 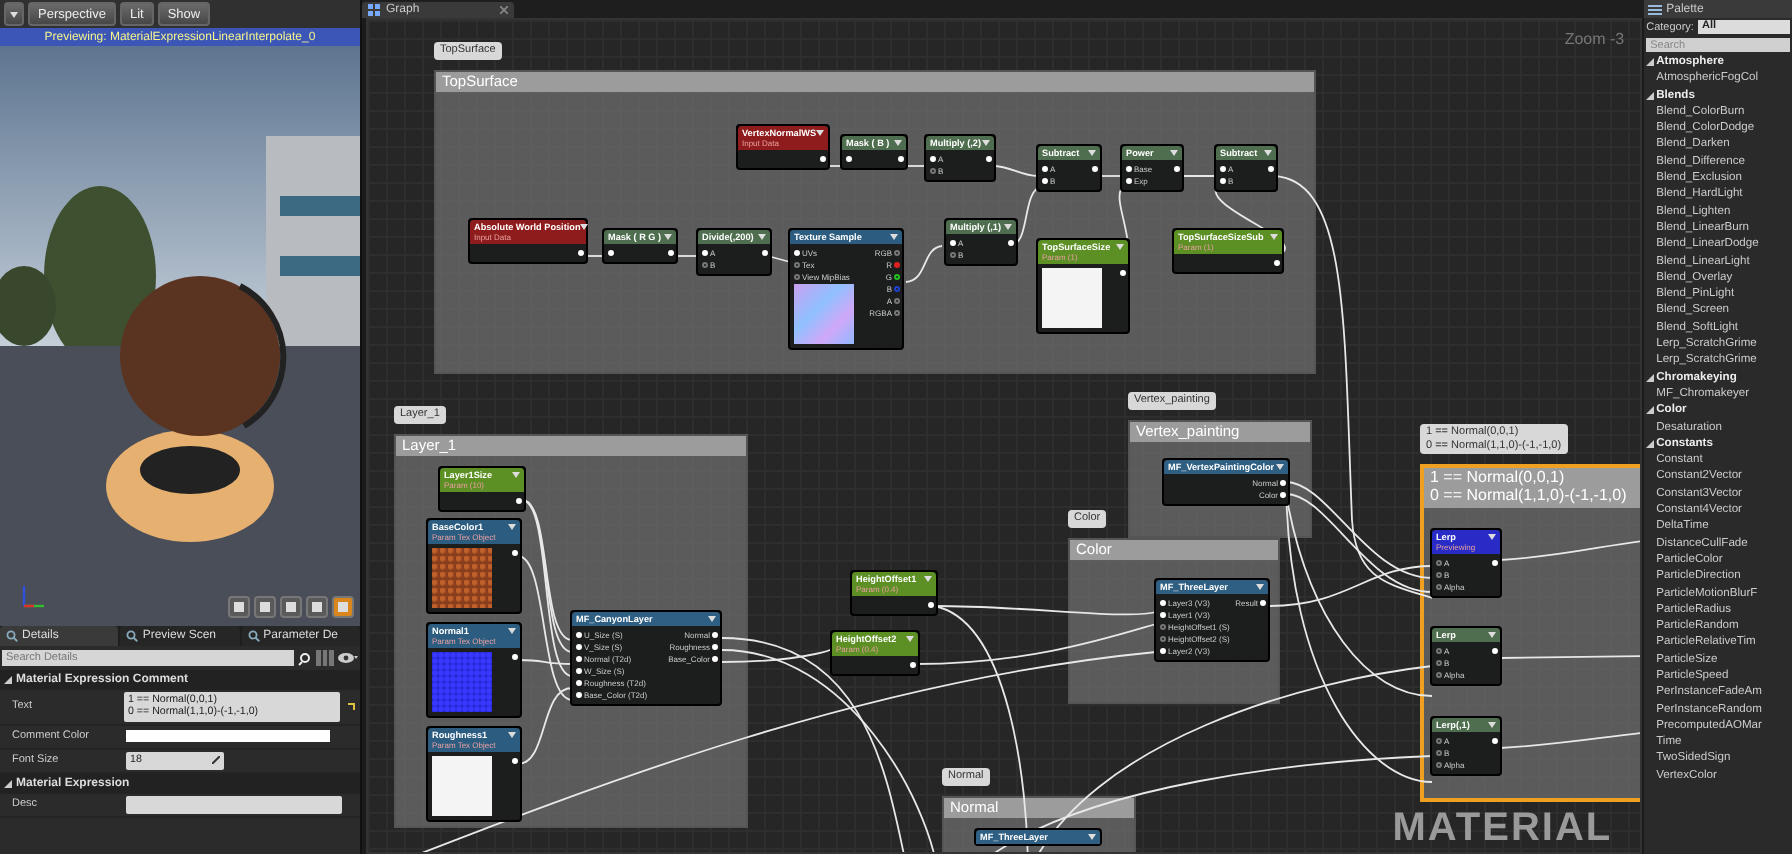 What do you see at coordinates (897, 277) in the screenshot?
I see `pin-icon` at bounding box center [897, 277].